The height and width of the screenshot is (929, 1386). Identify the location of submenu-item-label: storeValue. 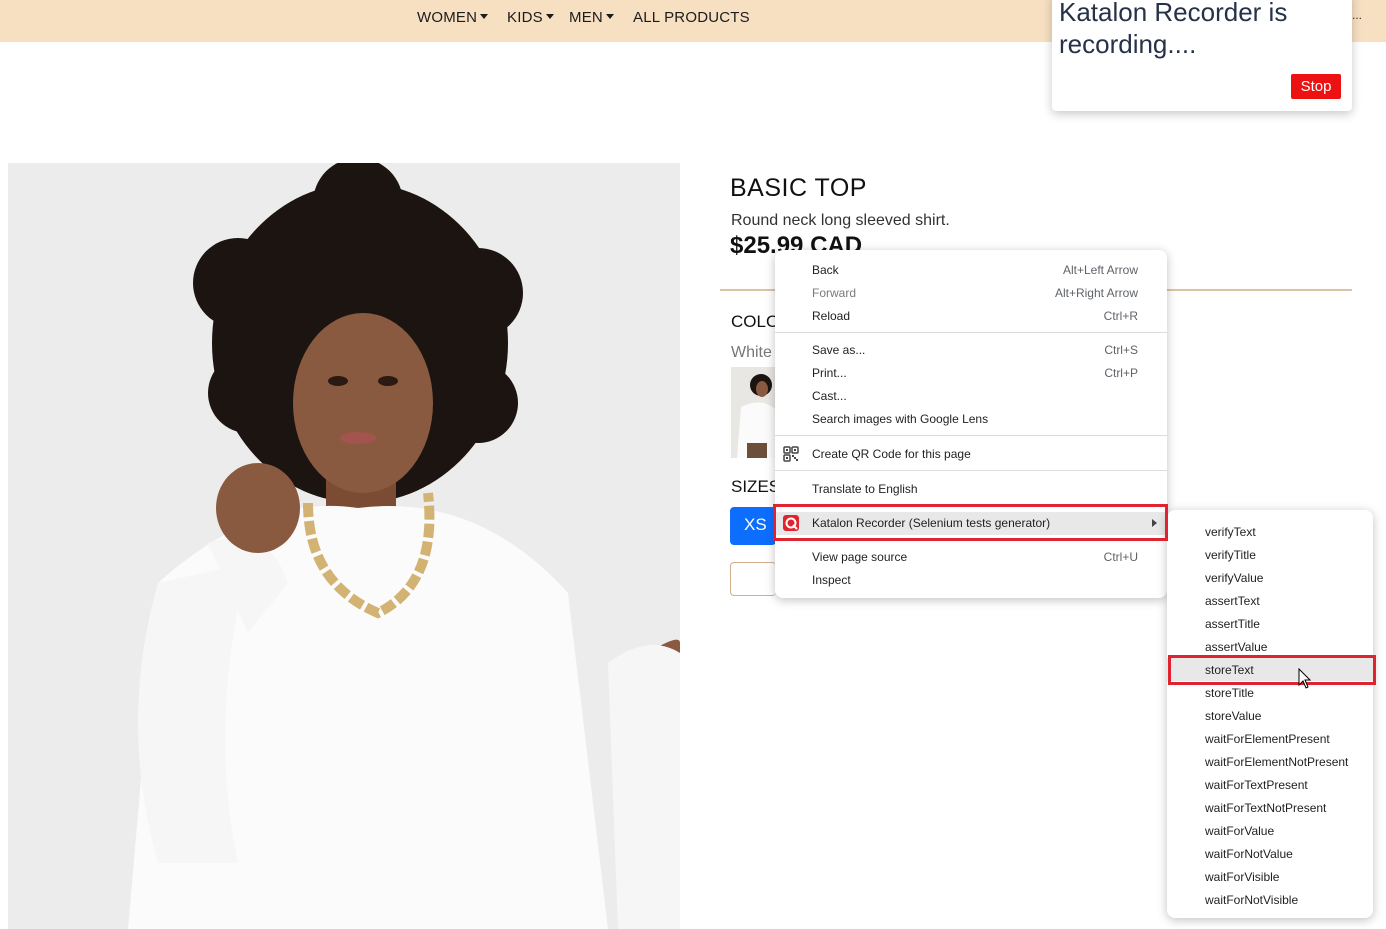
(1233, 716).